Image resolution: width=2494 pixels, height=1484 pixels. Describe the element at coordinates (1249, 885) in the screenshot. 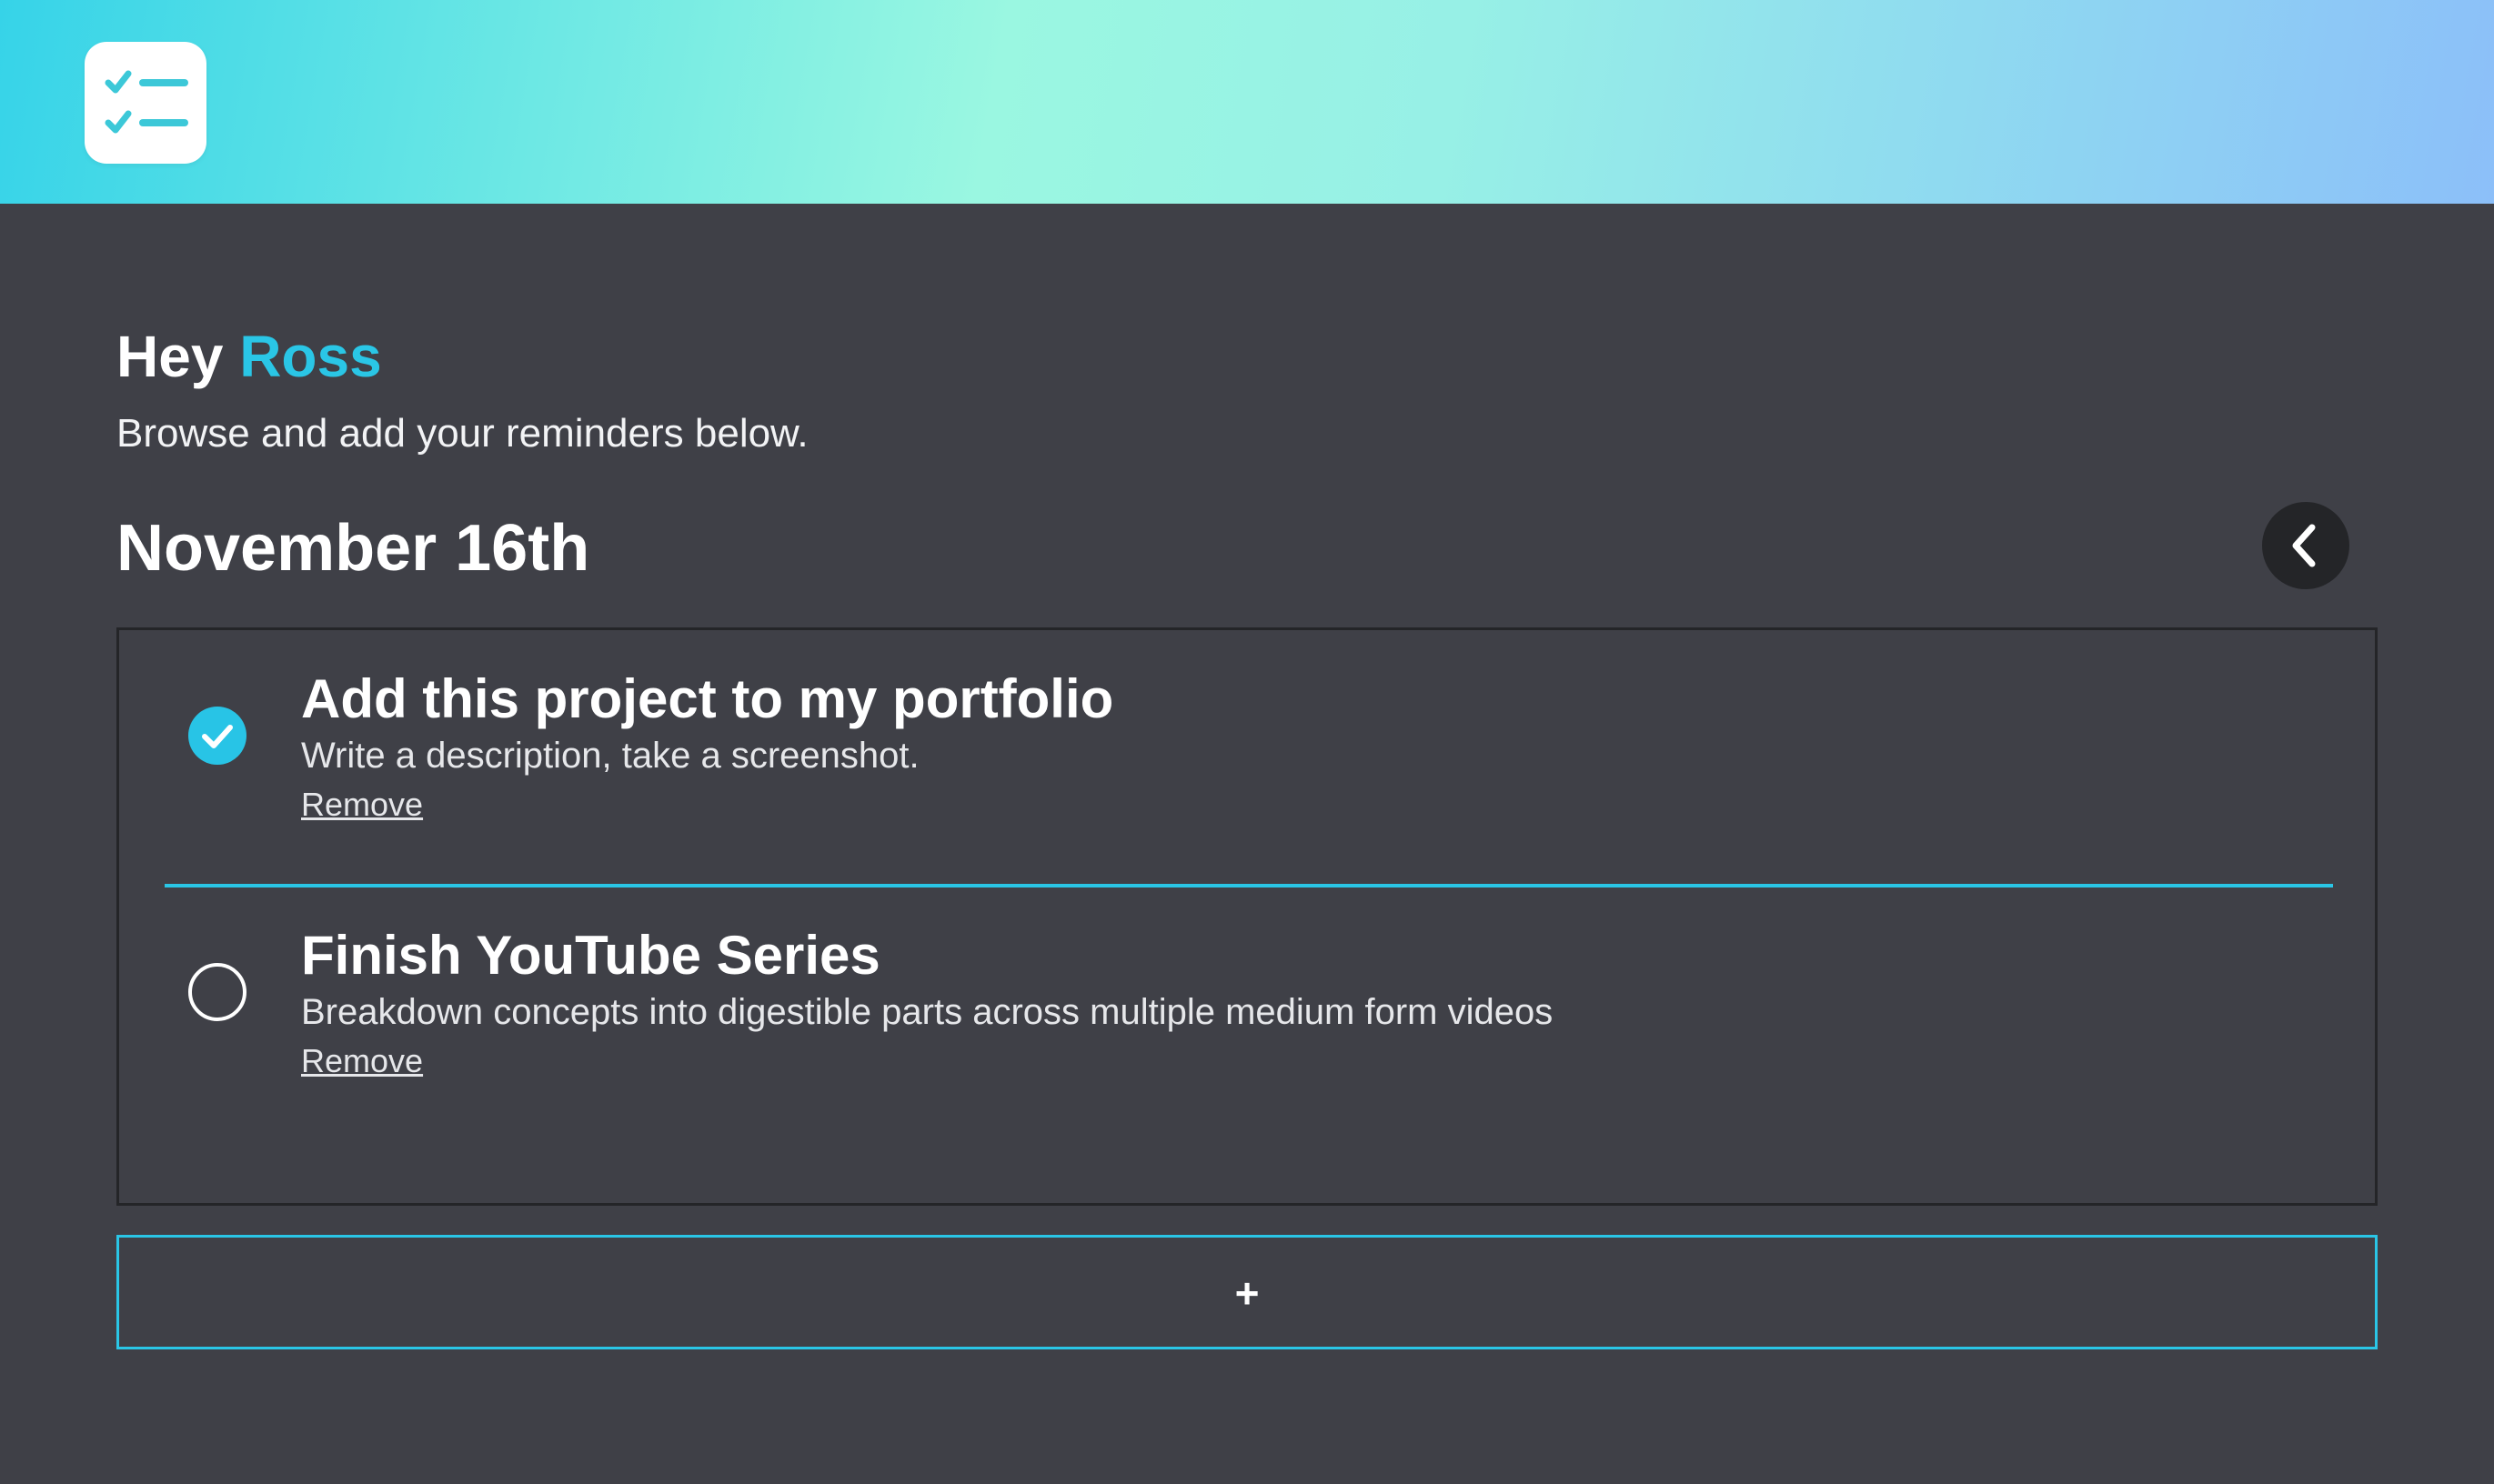

I see `reminder-divider` at that location.